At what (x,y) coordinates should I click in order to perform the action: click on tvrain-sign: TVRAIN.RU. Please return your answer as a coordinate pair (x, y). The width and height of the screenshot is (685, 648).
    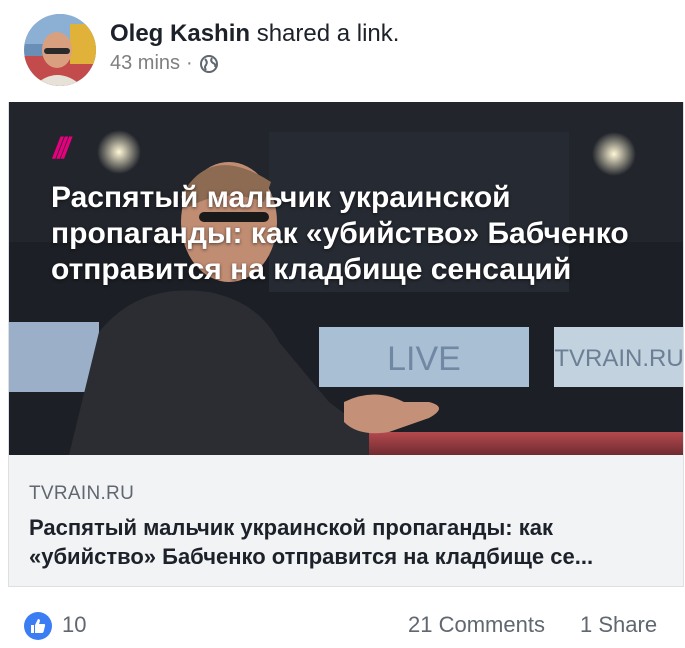
    Looking at the image, I should click on (618, 358).